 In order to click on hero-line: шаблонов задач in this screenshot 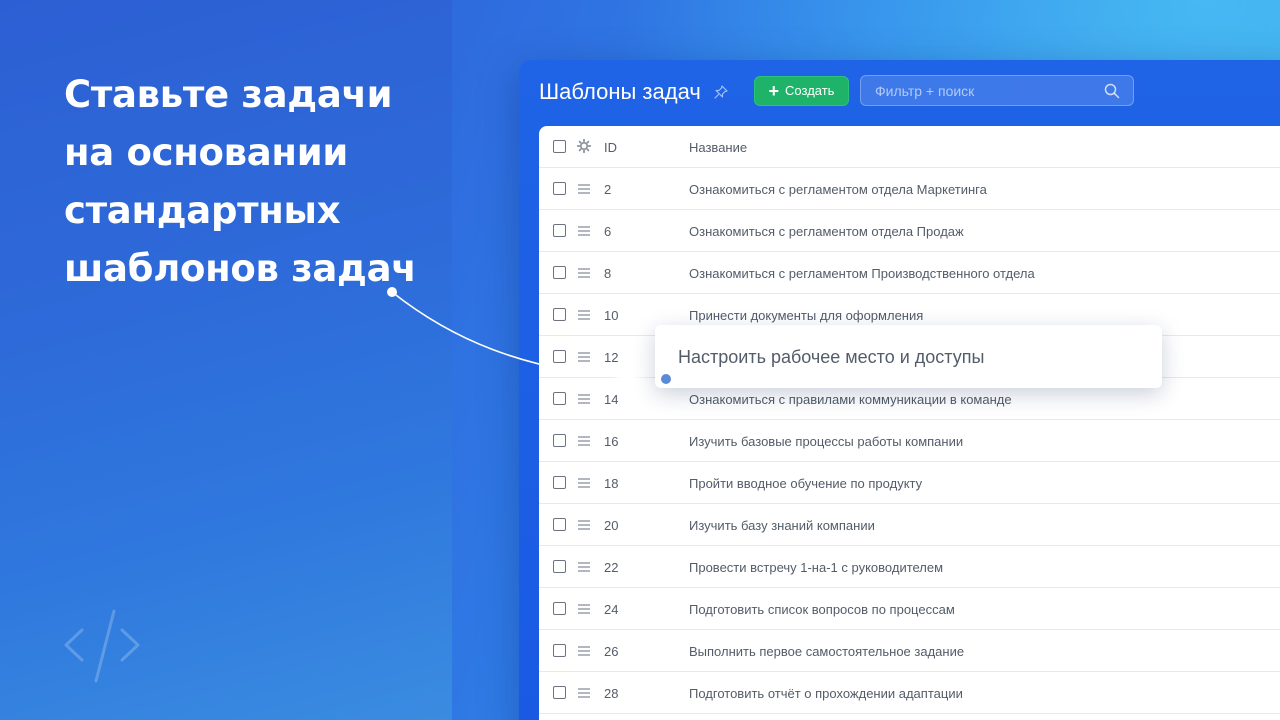, I will do `click(240, 268)`.